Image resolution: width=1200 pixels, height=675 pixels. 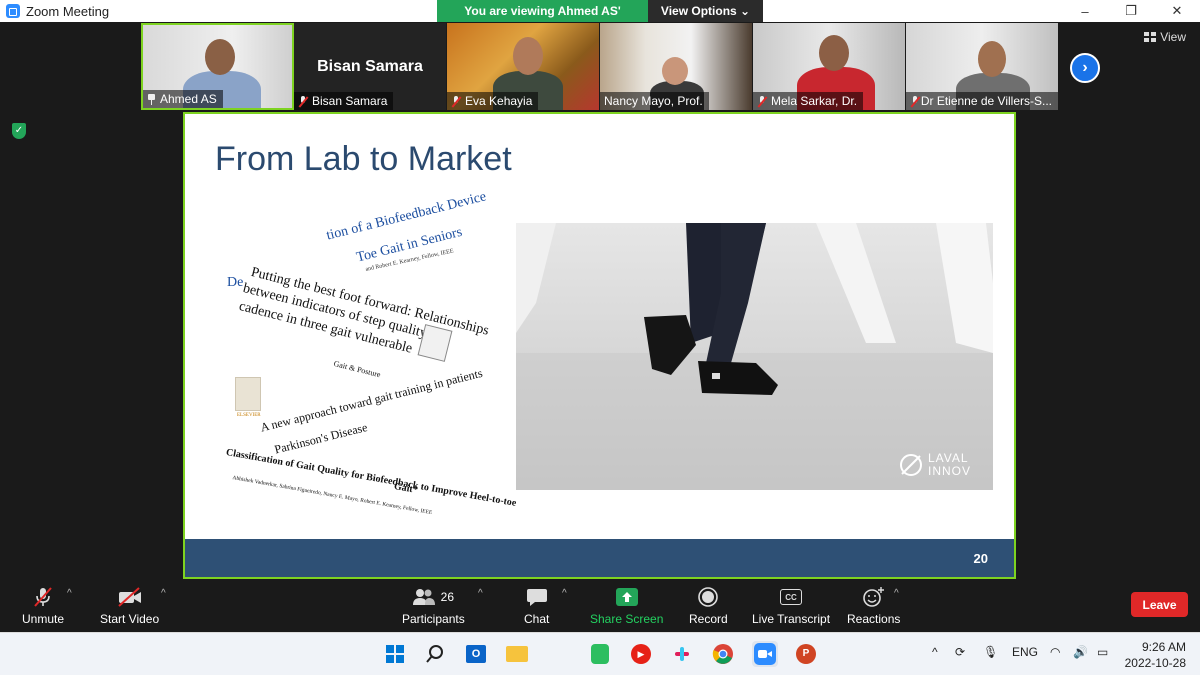 I want to click on chat-options-caret: ^, so click(x=564, y=593).